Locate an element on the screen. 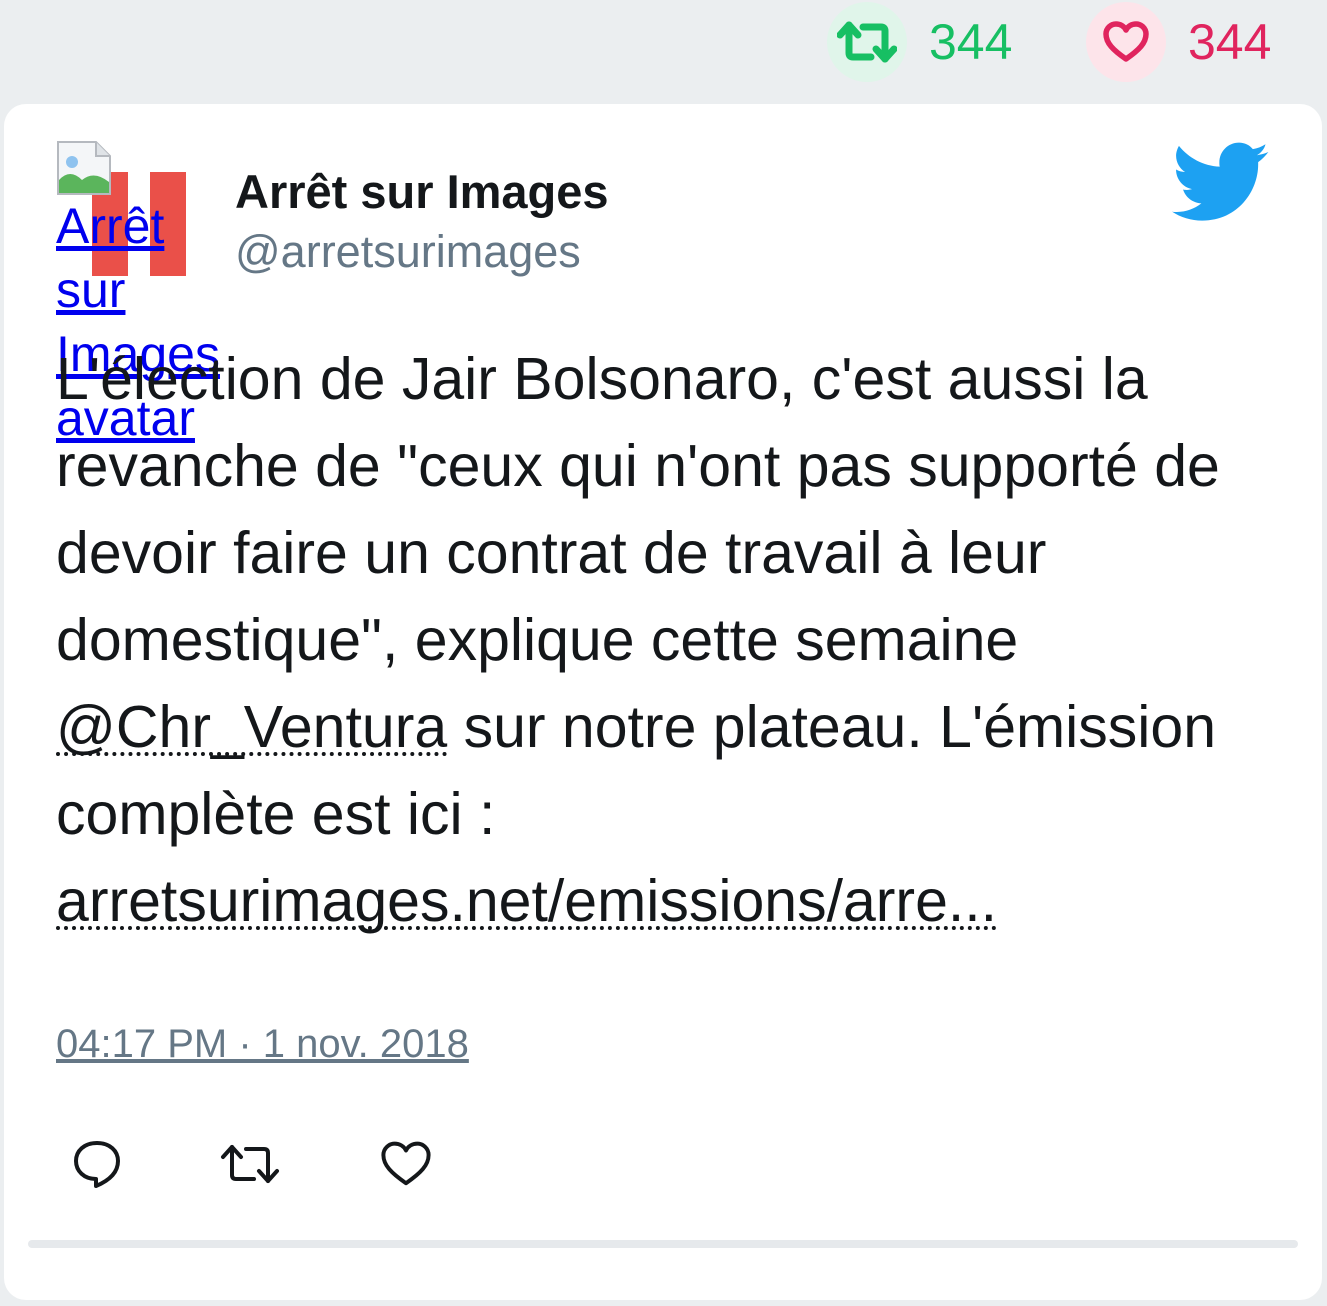  divider is located at coordinates (663, 1244).